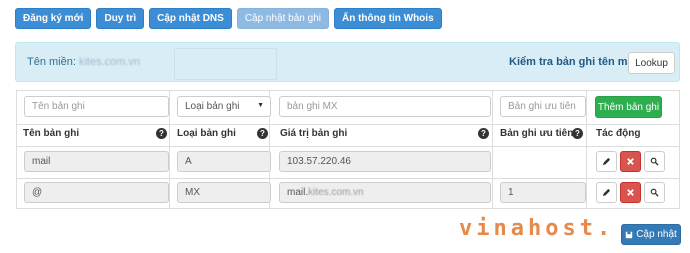 This screenshot has height=253, width=690. I want to click on lookup-button: Lookup, so click(651, 63).